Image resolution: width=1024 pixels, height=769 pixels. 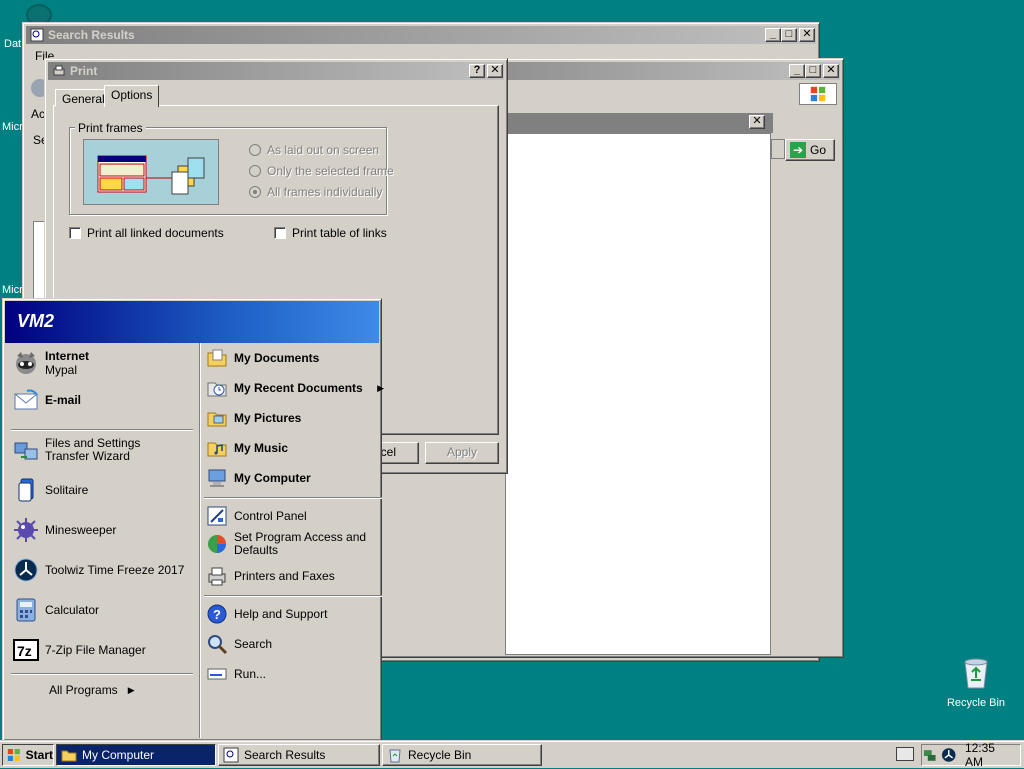 What do you see at coordinates (462, 755) in the screenshot?
I see `task-recycle-bin: Recycle Bin` at bounding box center [462, 755].